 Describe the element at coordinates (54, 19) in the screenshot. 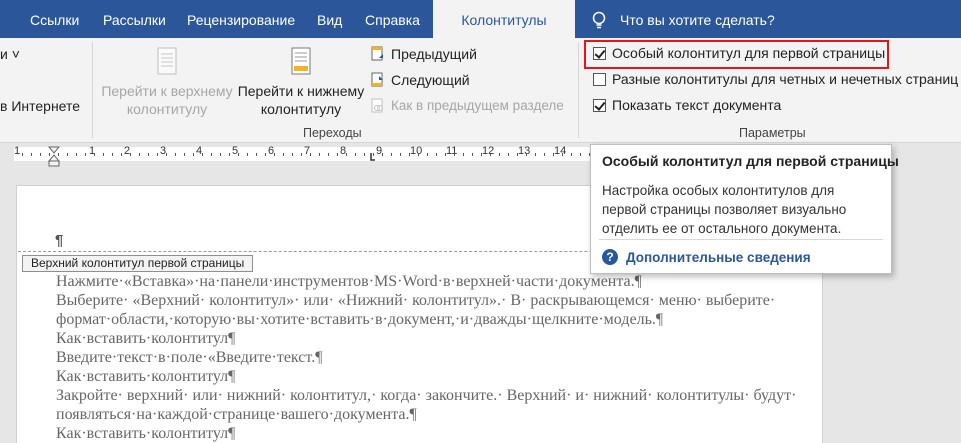

I see `tab-references: Ссылки` at that location.